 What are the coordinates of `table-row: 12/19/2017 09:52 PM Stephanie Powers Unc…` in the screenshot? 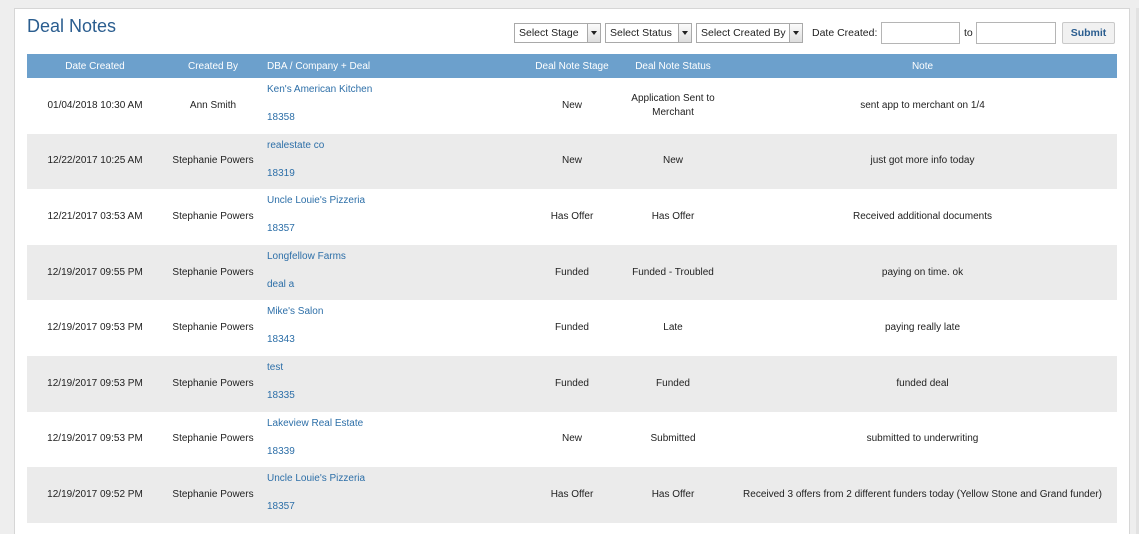 It's located at (572, 495).